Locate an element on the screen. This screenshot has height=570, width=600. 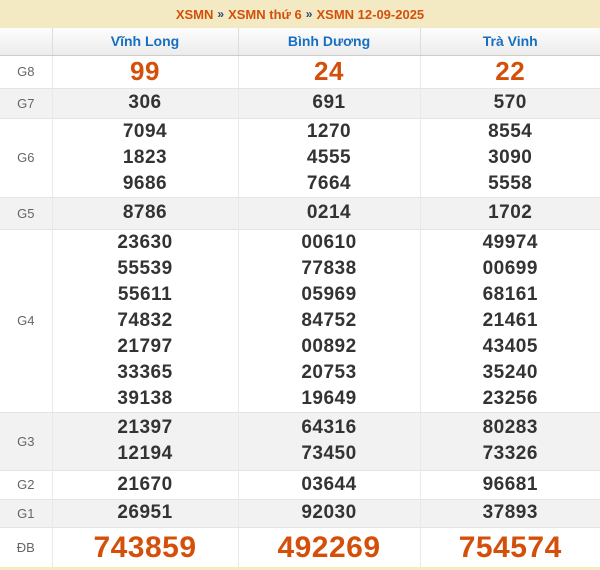
result-number: 9686 is located at coordinates (145, 183).